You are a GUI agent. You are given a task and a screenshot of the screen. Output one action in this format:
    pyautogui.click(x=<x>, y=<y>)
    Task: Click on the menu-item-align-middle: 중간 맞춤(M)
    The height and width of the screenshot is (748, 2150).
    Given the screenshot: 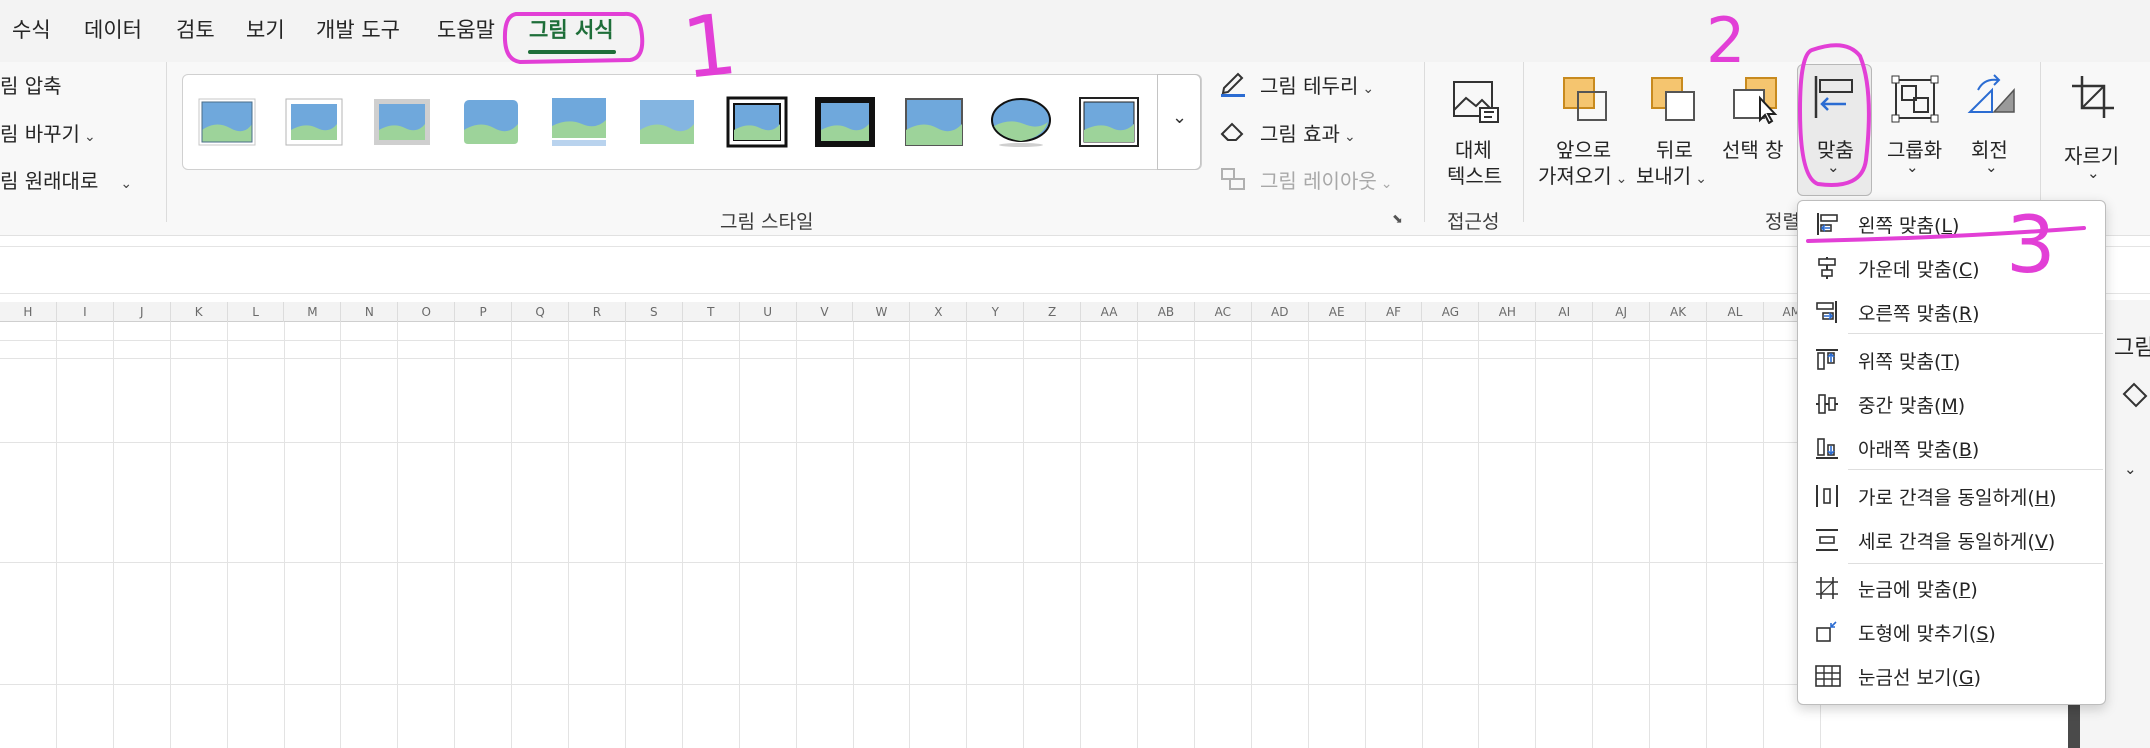 What is the action you would take?
    pyautogui.click(x=1951, y=403)
    